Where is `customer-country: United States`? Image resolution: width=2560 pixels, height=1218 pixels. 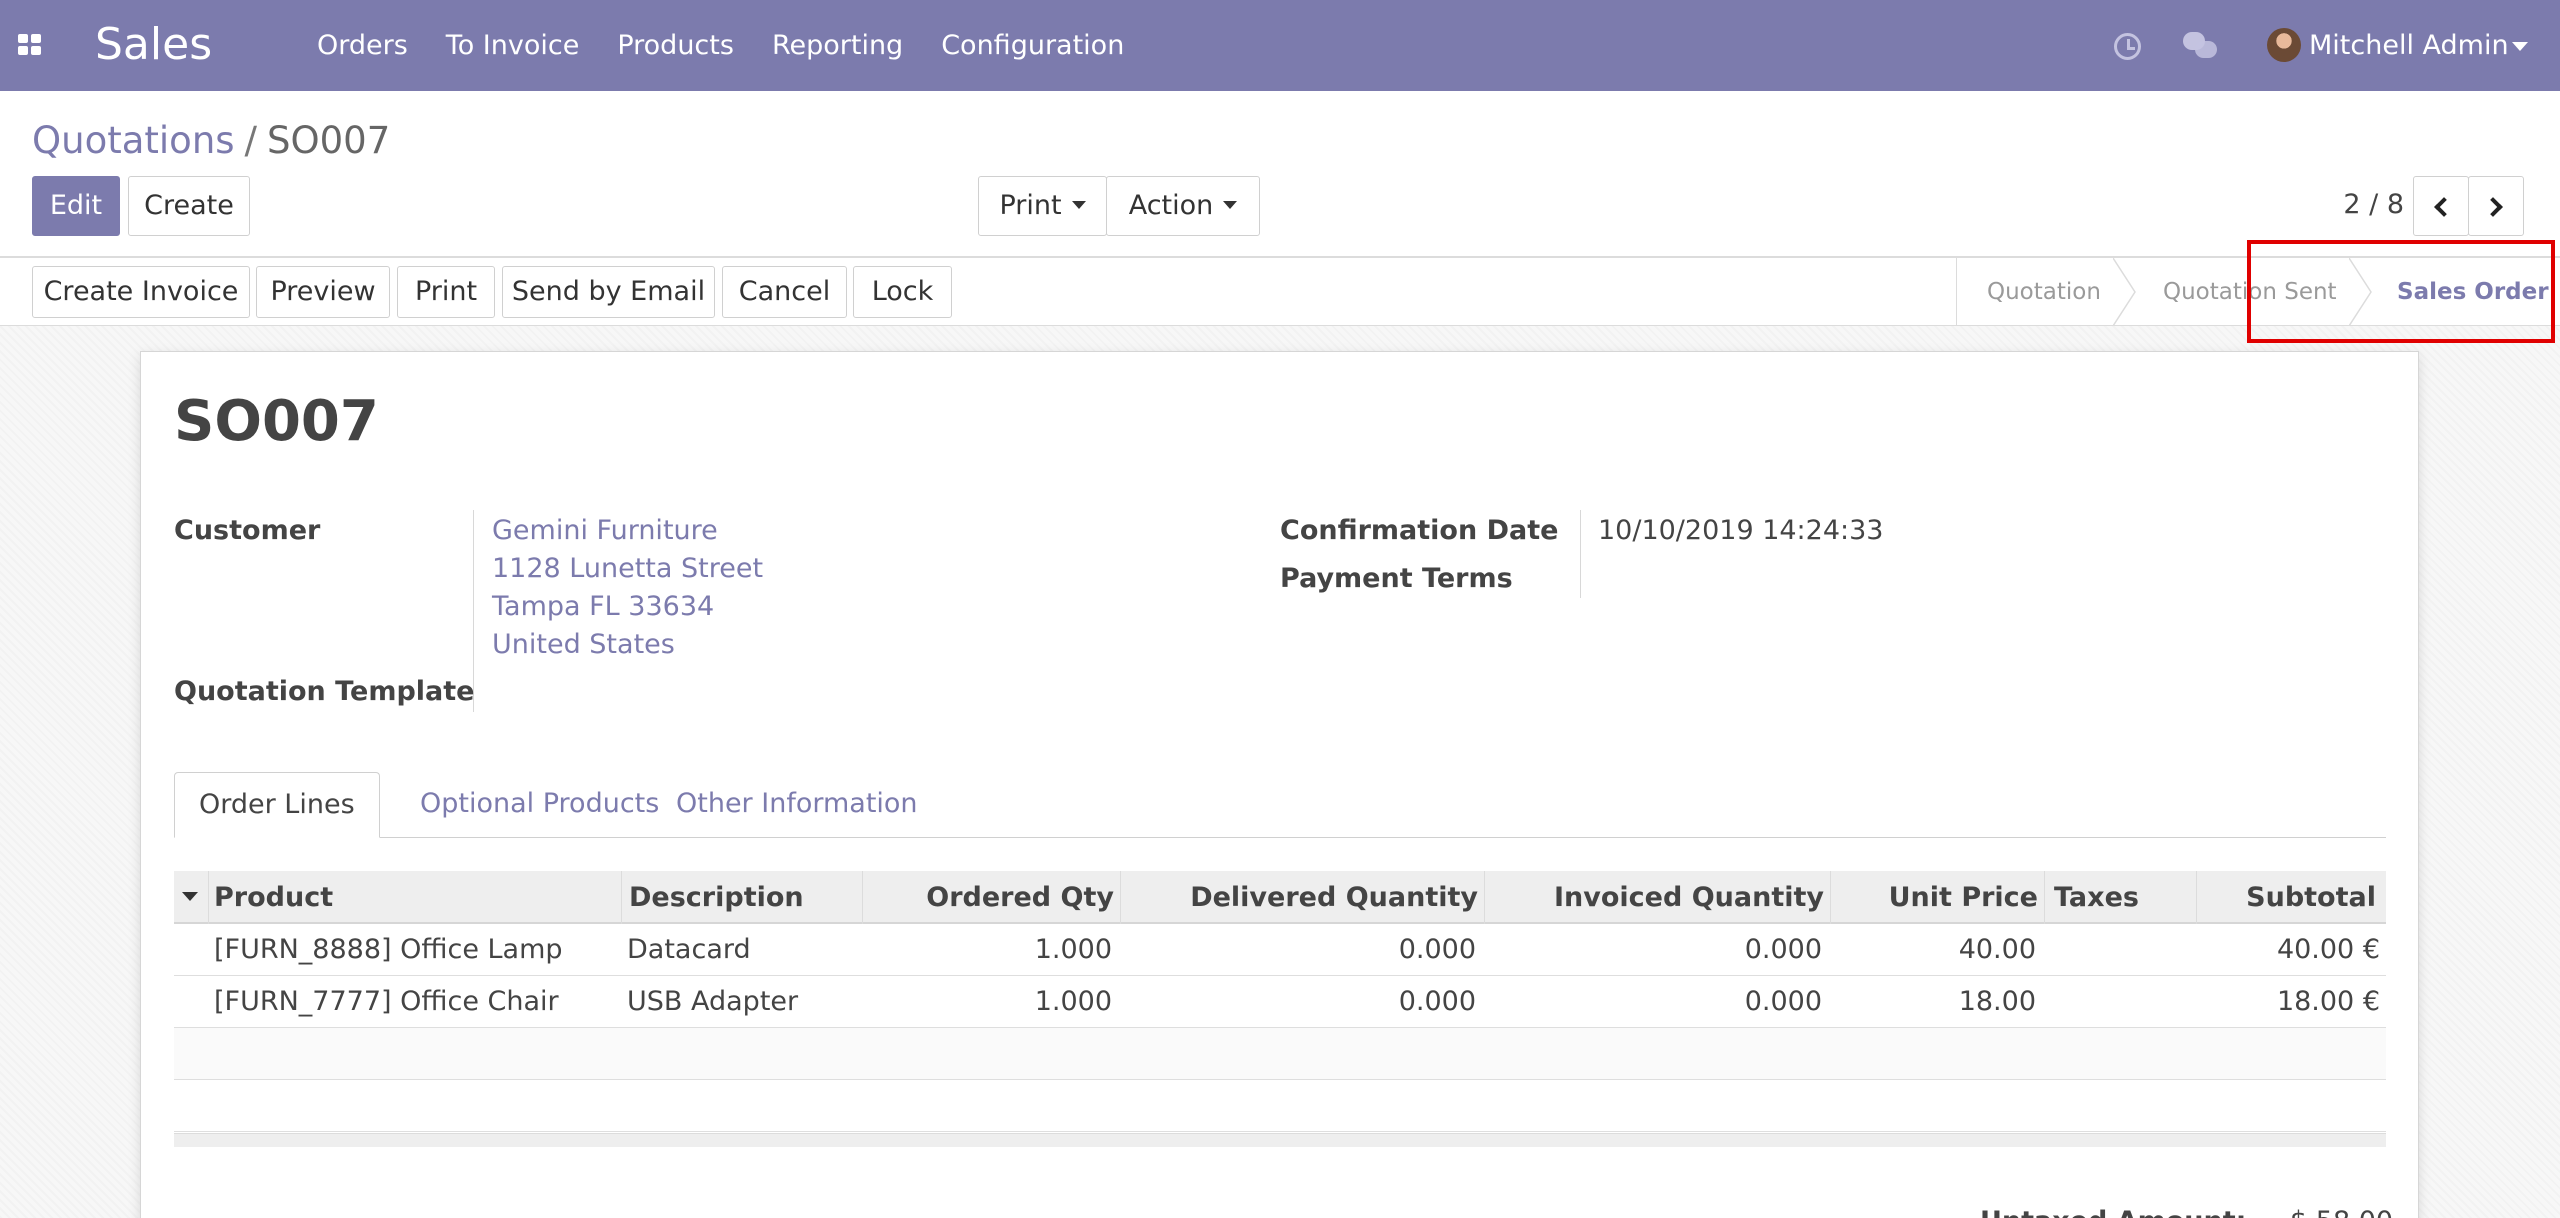 customer-country: United States is located at coordinates (583, 644).